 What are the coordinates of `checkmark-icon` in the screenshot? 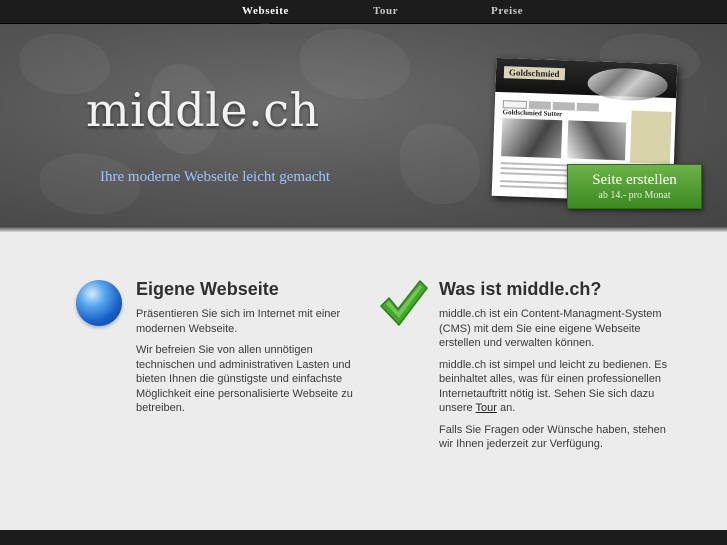 It's located at (404, 303).